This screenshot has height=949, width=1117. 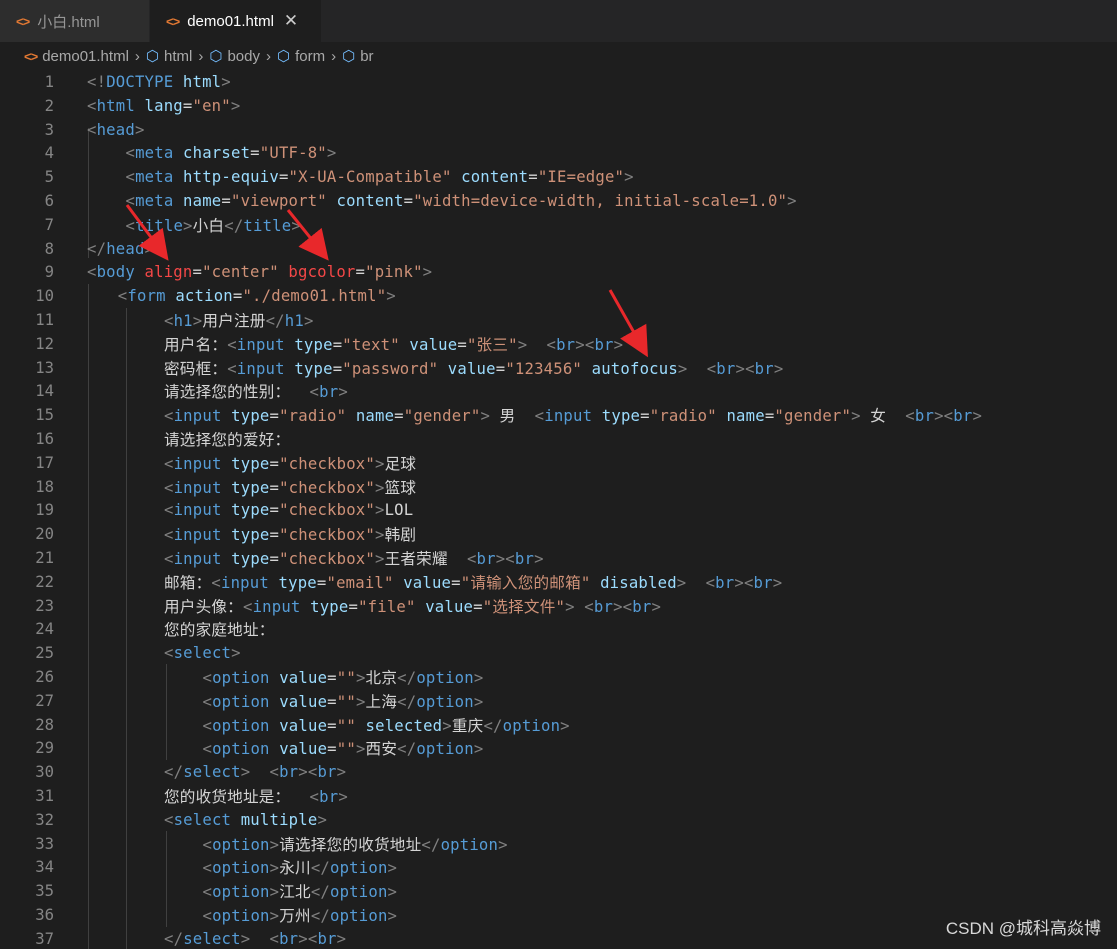 I want to click on code-line: 19 <input type="checkbox">LOL, so click(x=558, y=510).